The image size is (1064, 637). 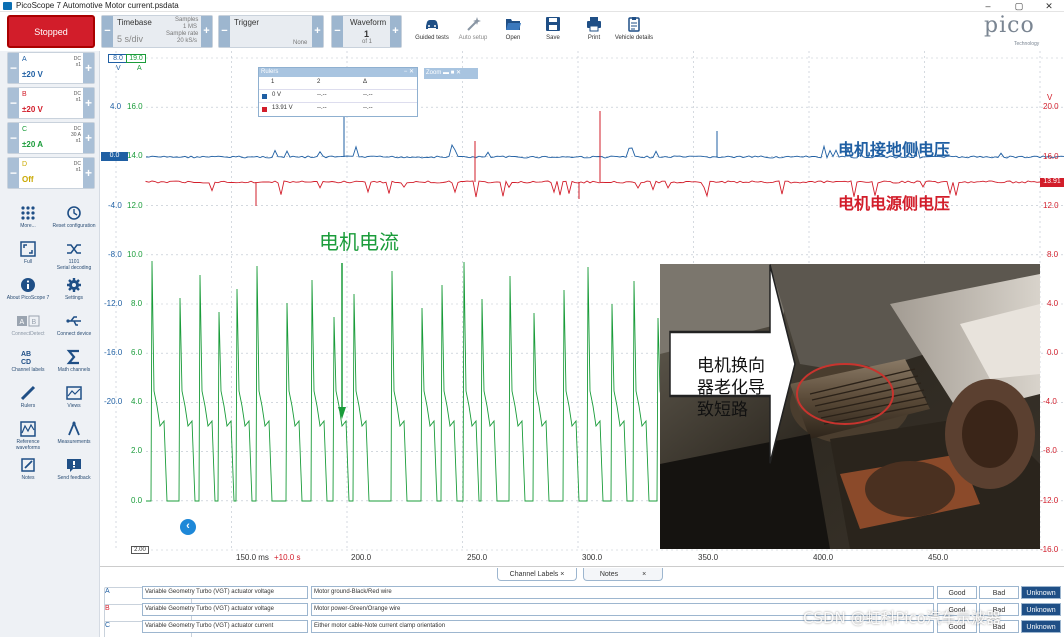 What do you see at coordinates (137, 401) in the screenshot?
I see `axis-b-tick: 4.0` at bounding box center [137, 401].